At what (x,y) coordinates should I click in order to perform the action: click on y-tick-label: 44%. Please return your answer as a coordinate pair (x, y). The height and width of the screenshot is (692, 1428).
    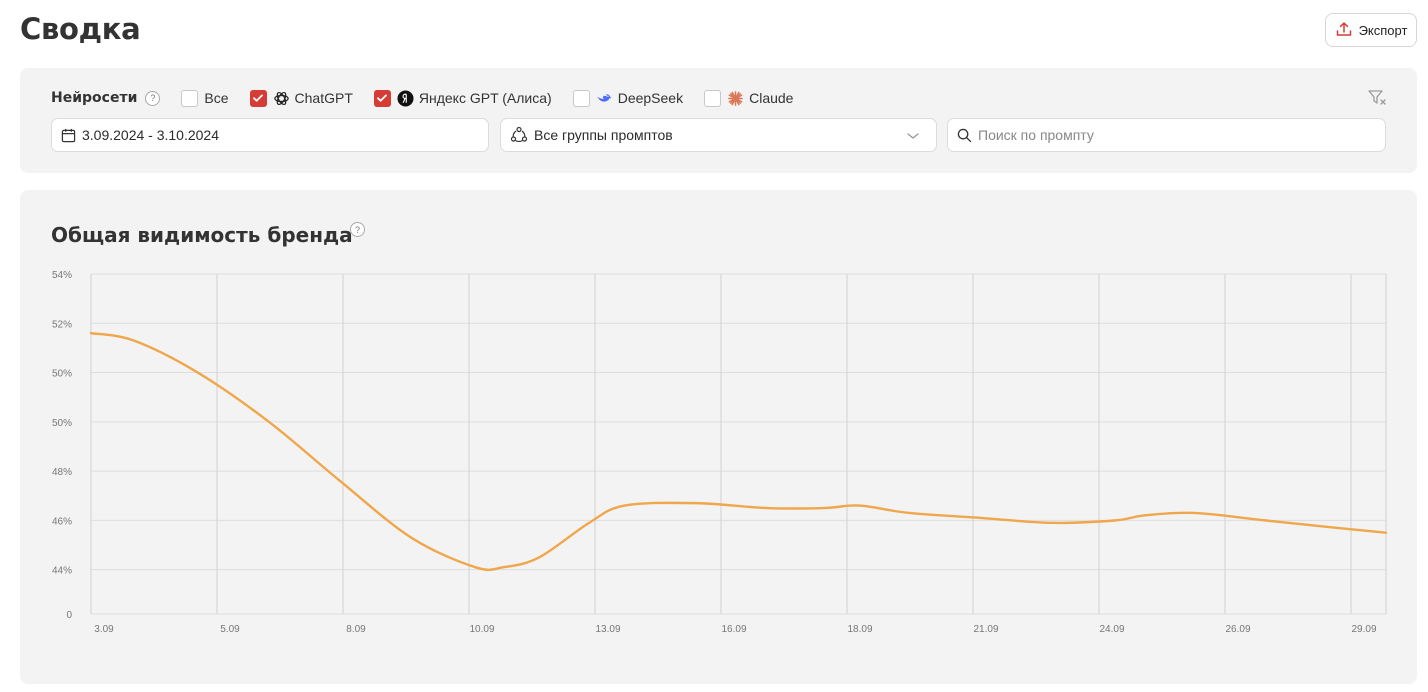
    Looking at the image, I should click on (62, 571).